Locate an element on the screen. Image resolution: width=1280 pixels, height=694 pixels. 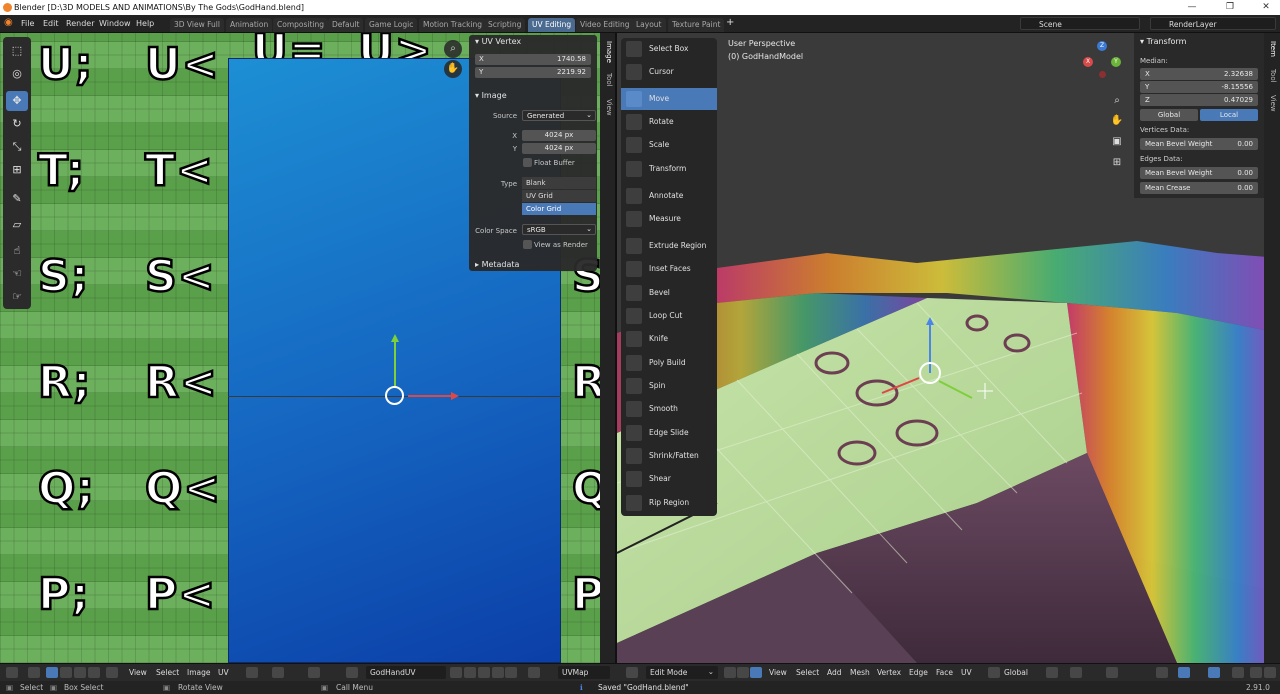
median-x-field: X 2.32638 is located at coordinates (1199, 74).